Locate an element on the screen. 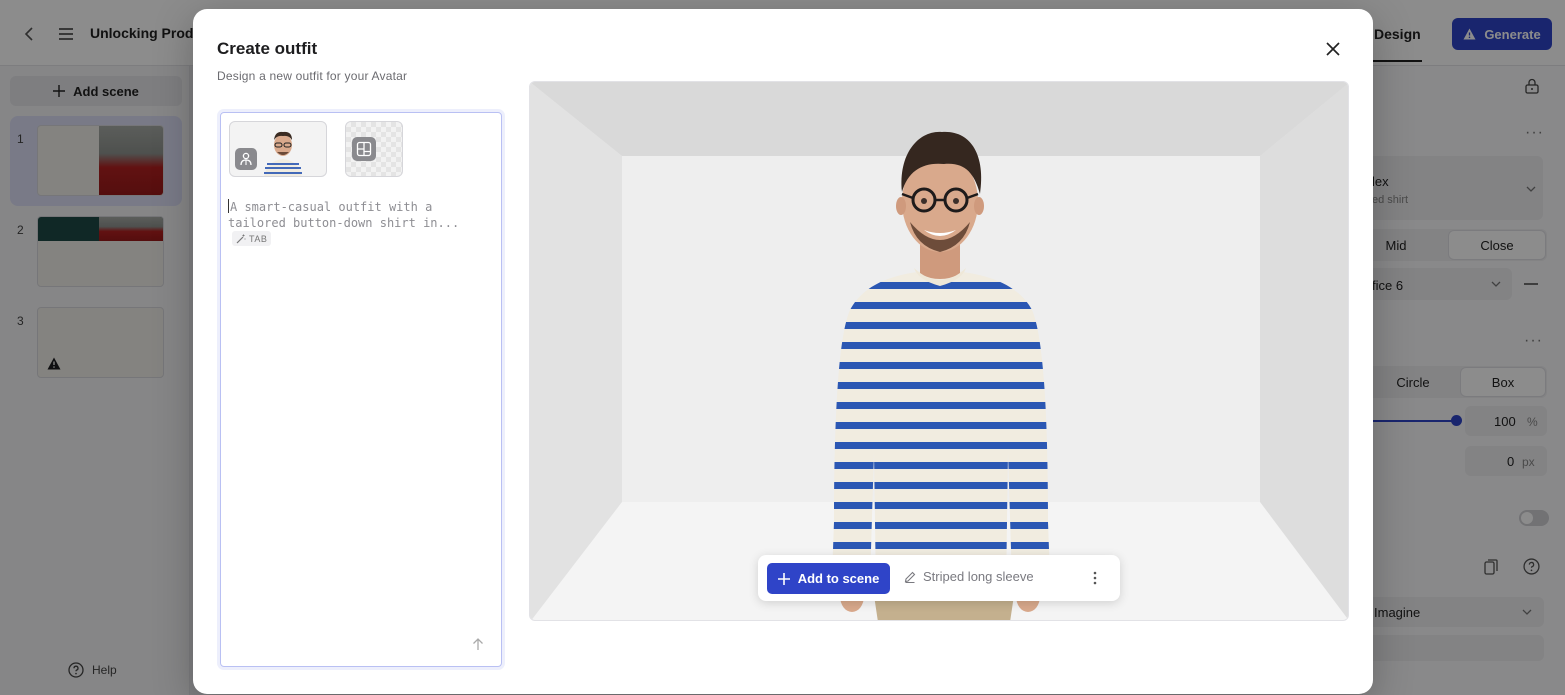 The image size is (1565, 695). avatar-reference-thumbnail is located at coordinates (278, 149).